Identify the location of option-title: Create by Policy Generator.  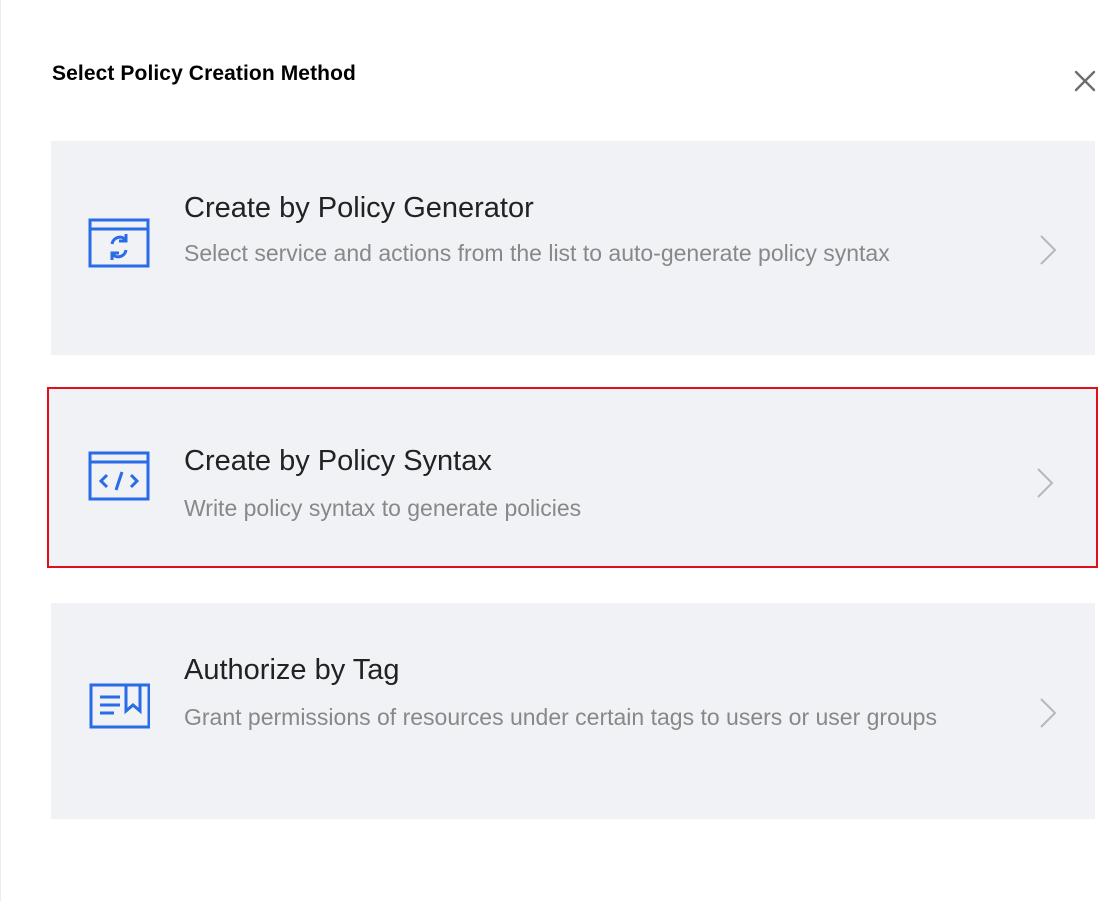
(359, 208).